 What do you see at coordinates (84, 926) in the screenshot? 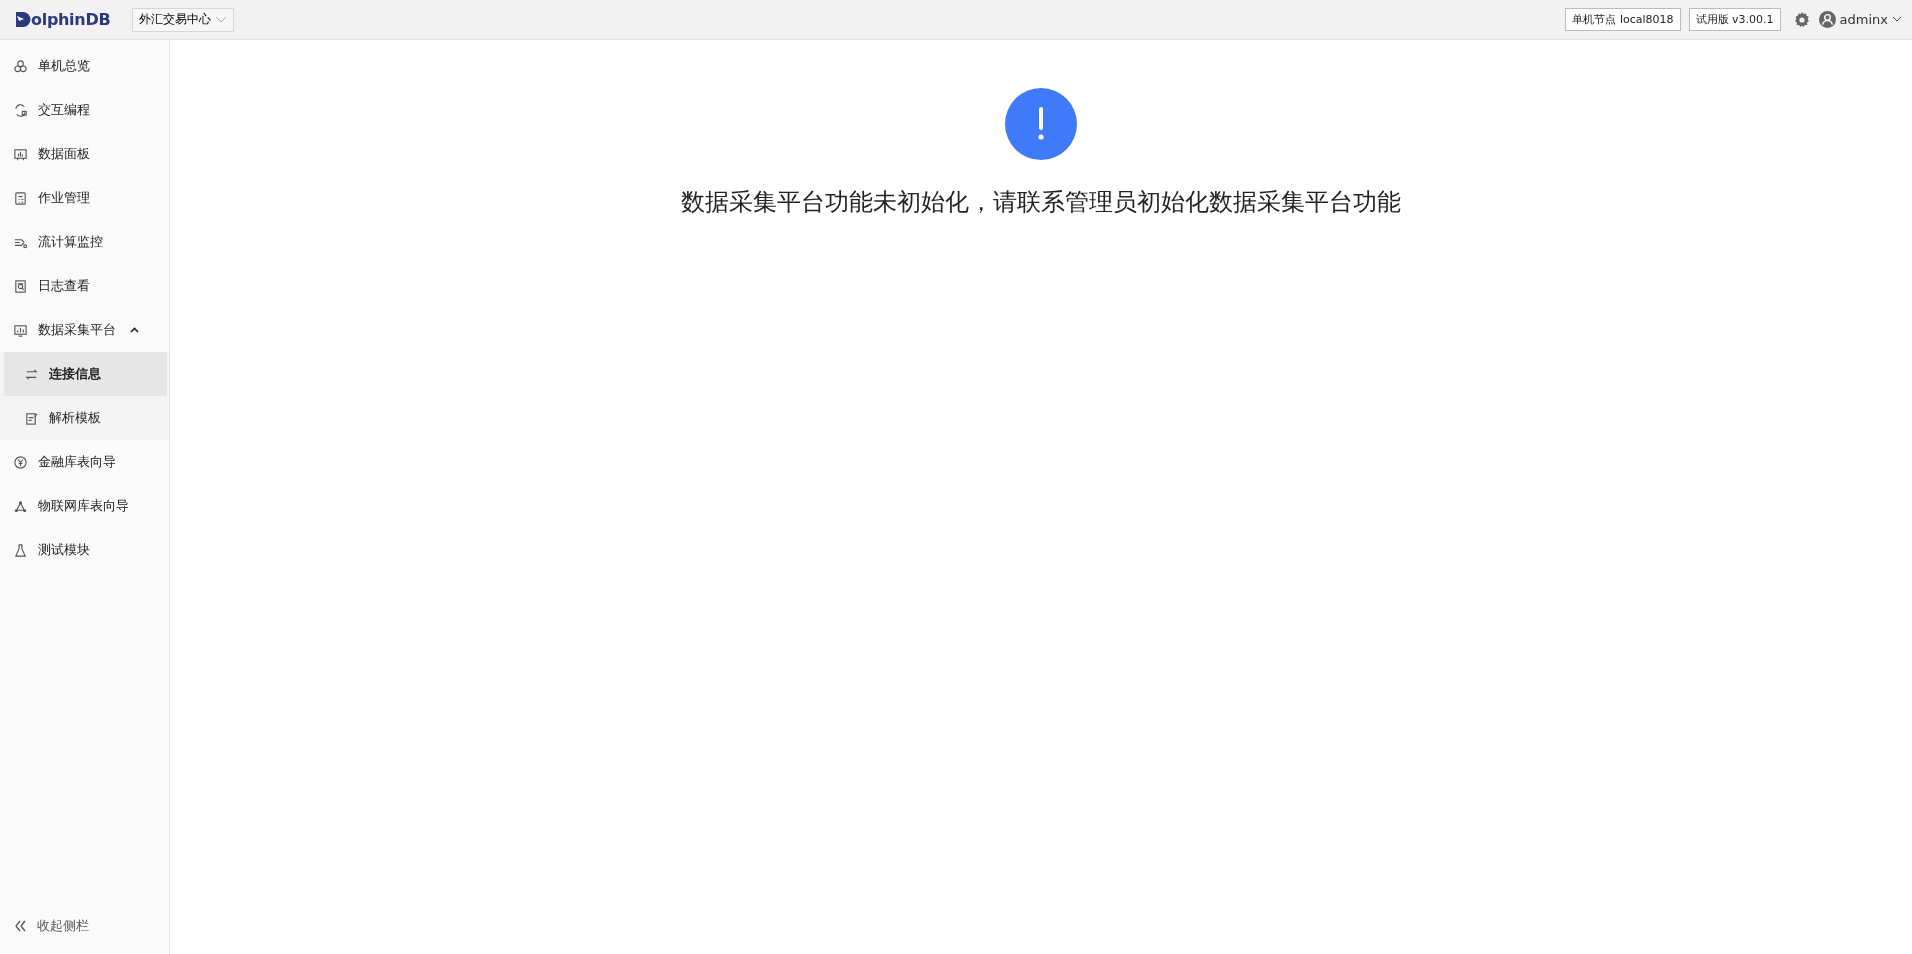
I see `collapse-sidebar-button: 收起侧栏` at bounding box center [84, 926].